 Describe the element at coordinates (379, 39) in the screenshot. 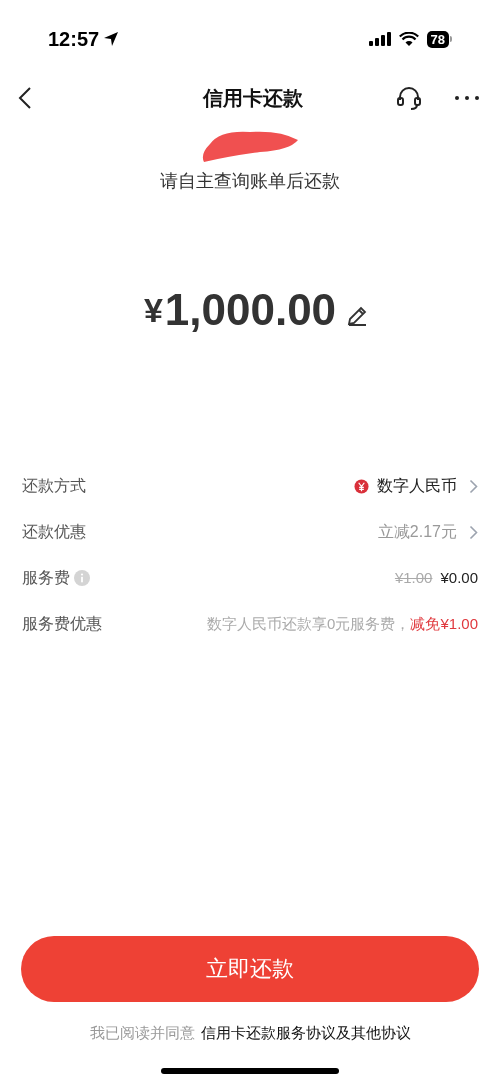

I see `signal-icon` at that location.